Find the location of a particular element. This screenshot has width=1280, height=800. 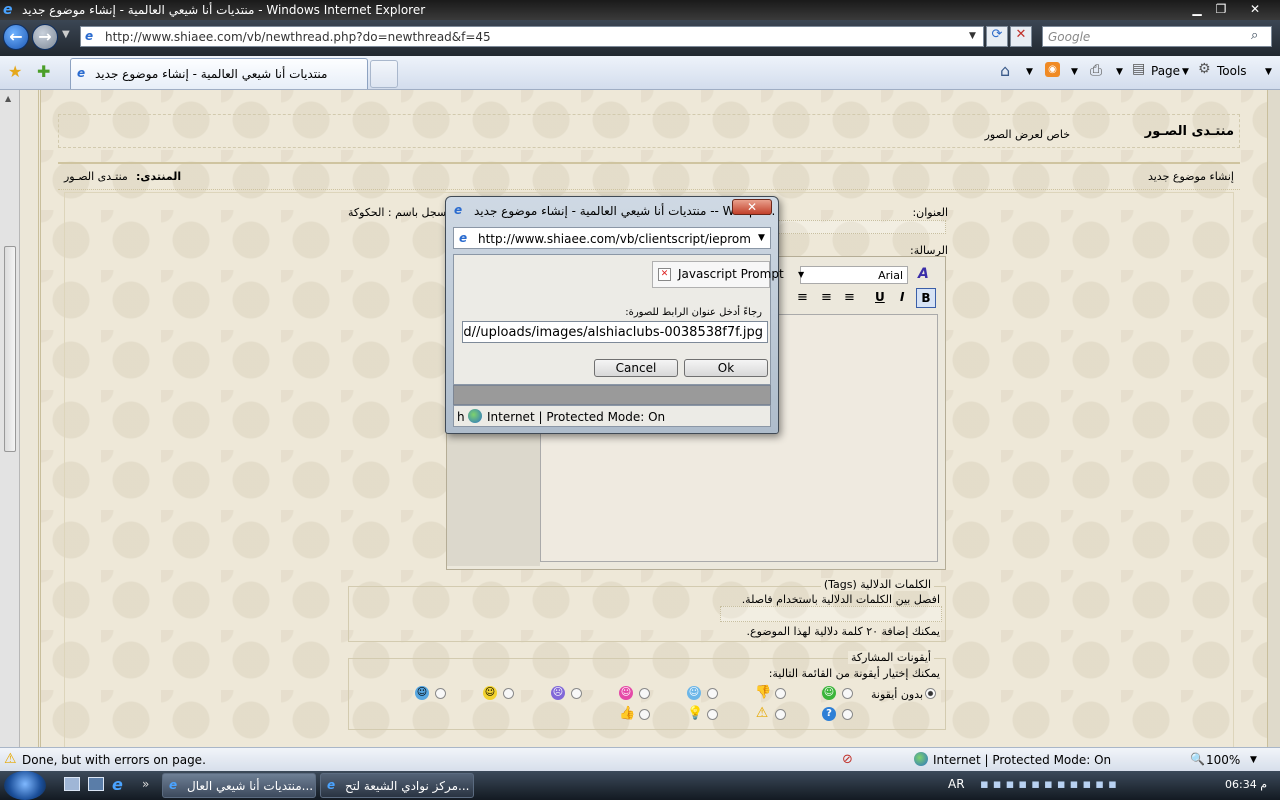

warning-status-icon: ⚠ is located at coordinates (10, 759).